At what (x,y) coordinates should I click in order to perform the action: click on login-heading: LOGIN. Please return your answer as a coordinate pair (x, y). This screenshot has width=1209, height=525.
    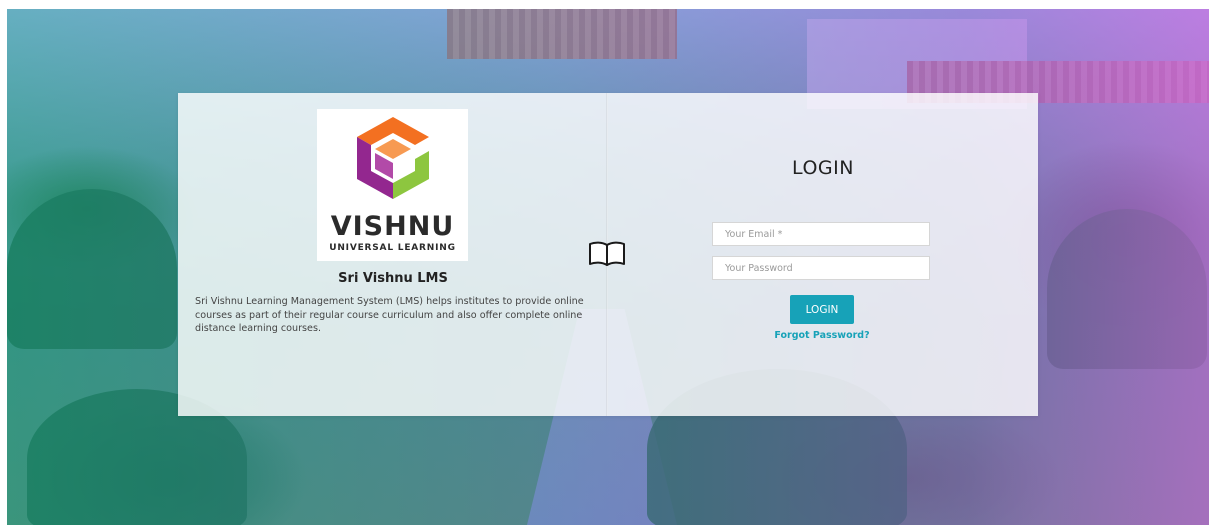
    Looking at the image, I should click on (823, 168).